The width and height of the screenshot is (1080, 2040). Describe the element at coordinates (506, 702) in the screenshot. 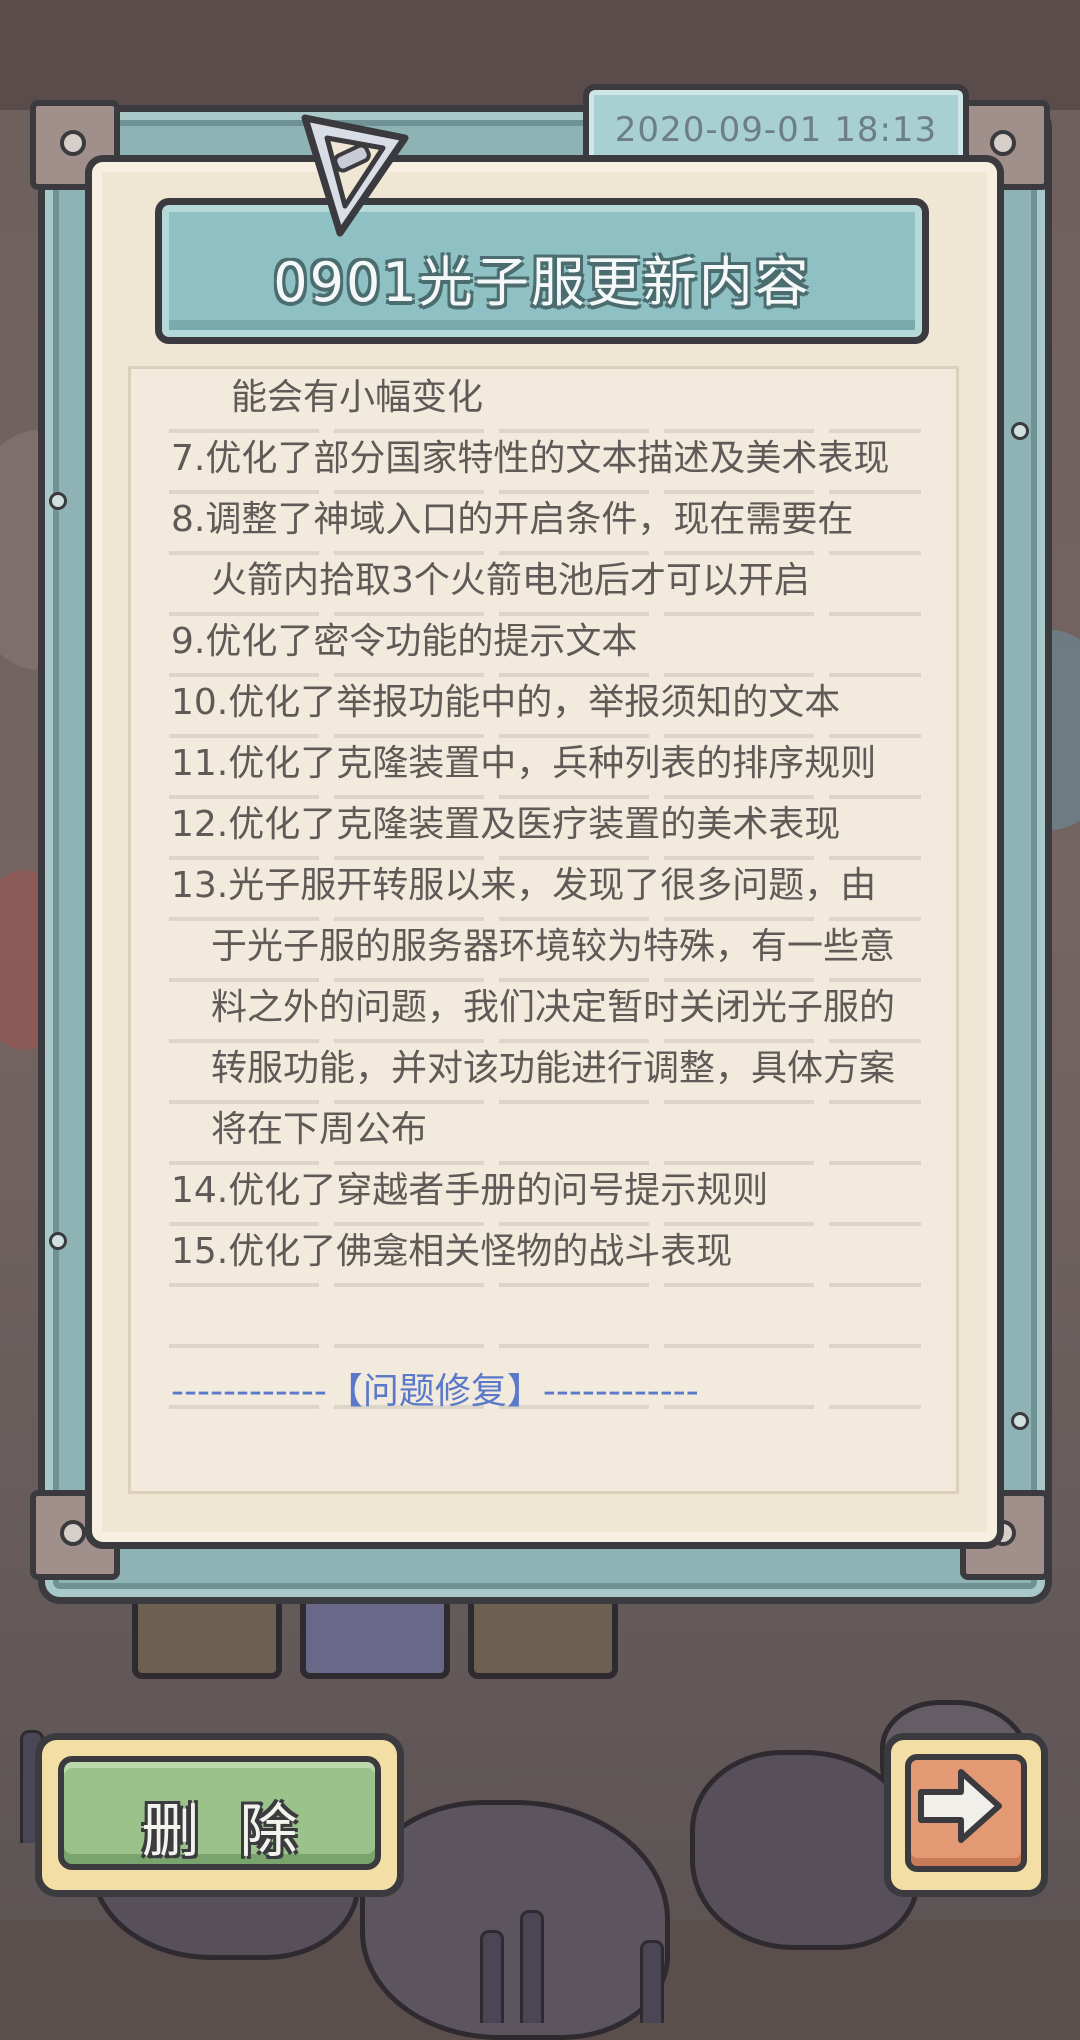

I see `notice-line: 10.优化了举报功能中的，举报须知的文本` at that location.